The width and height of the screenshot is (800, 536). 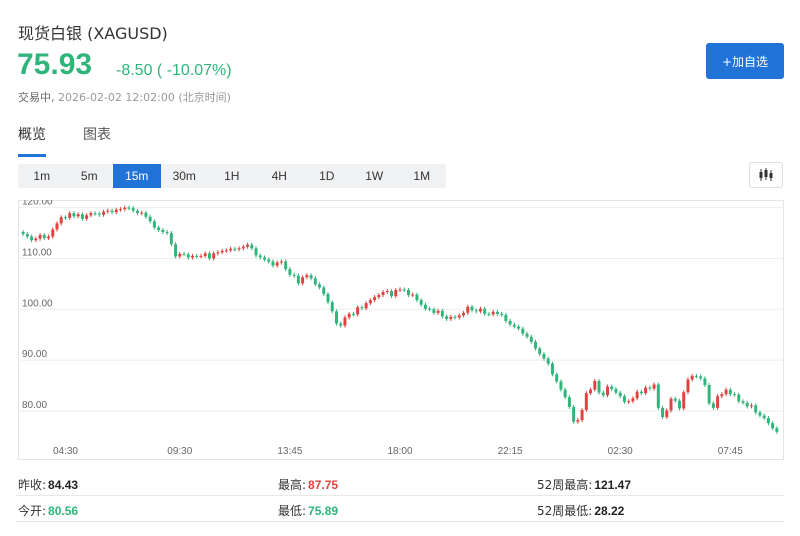 What do you see at coordinates (34, 405) in the screenshot?
I see `y-tick-label: 80.00` at bounding box center [34, 405].